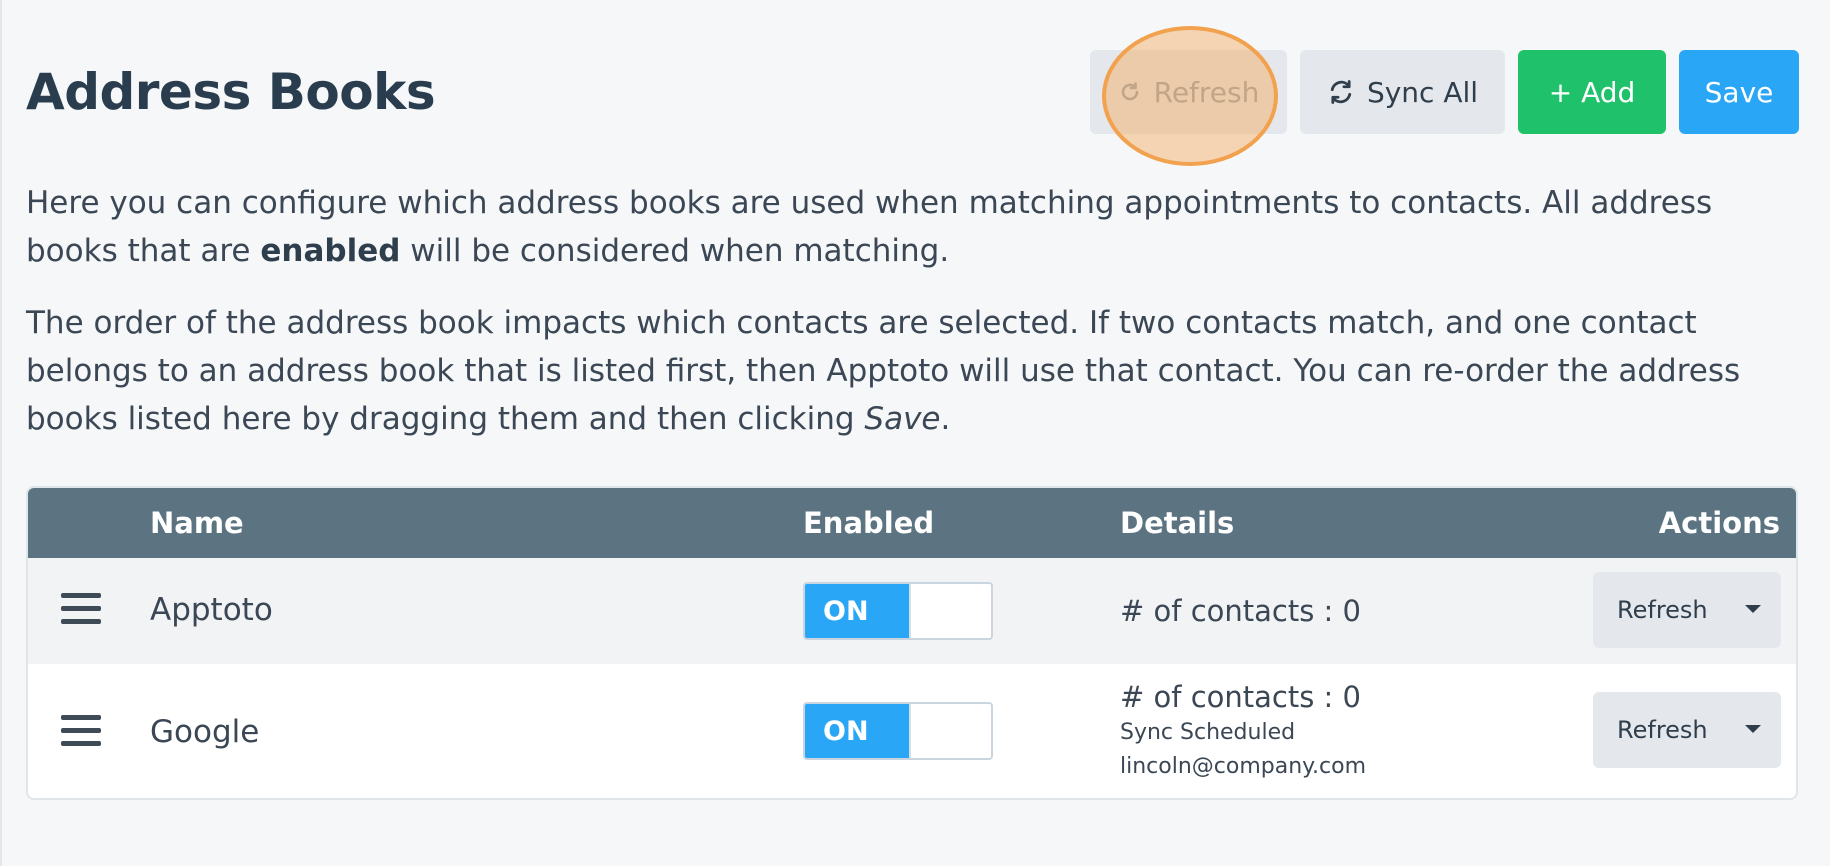  Describe the element at coordinates (1719, 523) in the screenshot. I see `column-header-actions: Actions` at that location.